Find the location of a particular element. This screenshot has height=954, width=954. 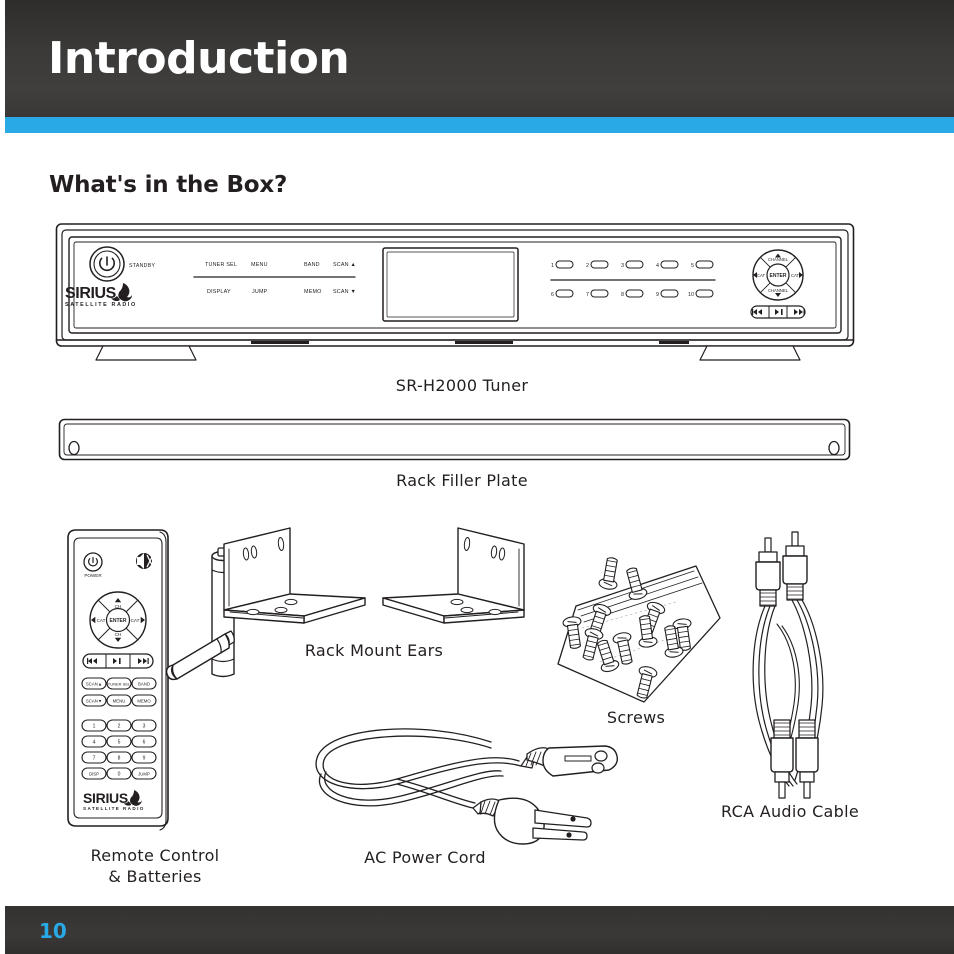

caption-ac-power-cord: AC Power Cord is located at coordinates (425, 857).